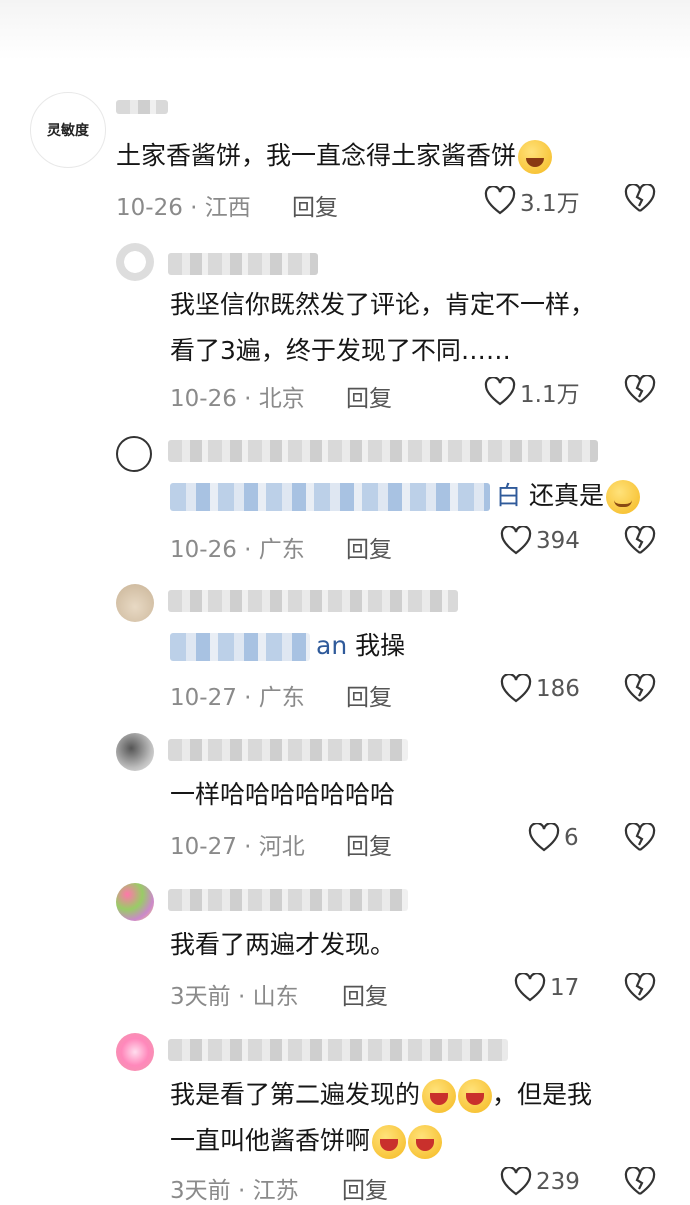 The width and height of the screenshot is (690, 1205). Describe the element at coordinates (237, 698) in the screenshot. I see `comment-meta: 10-27 · 广东` at that location.